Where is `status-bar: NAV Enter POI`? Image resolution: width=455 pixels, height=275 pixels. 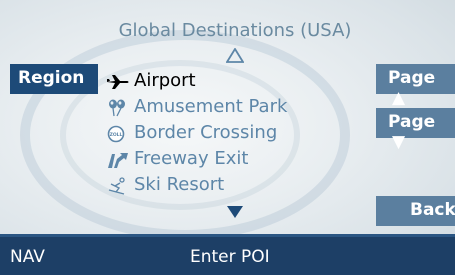
status-bar: NAV Enter POI is located at coordinates (227, 256).